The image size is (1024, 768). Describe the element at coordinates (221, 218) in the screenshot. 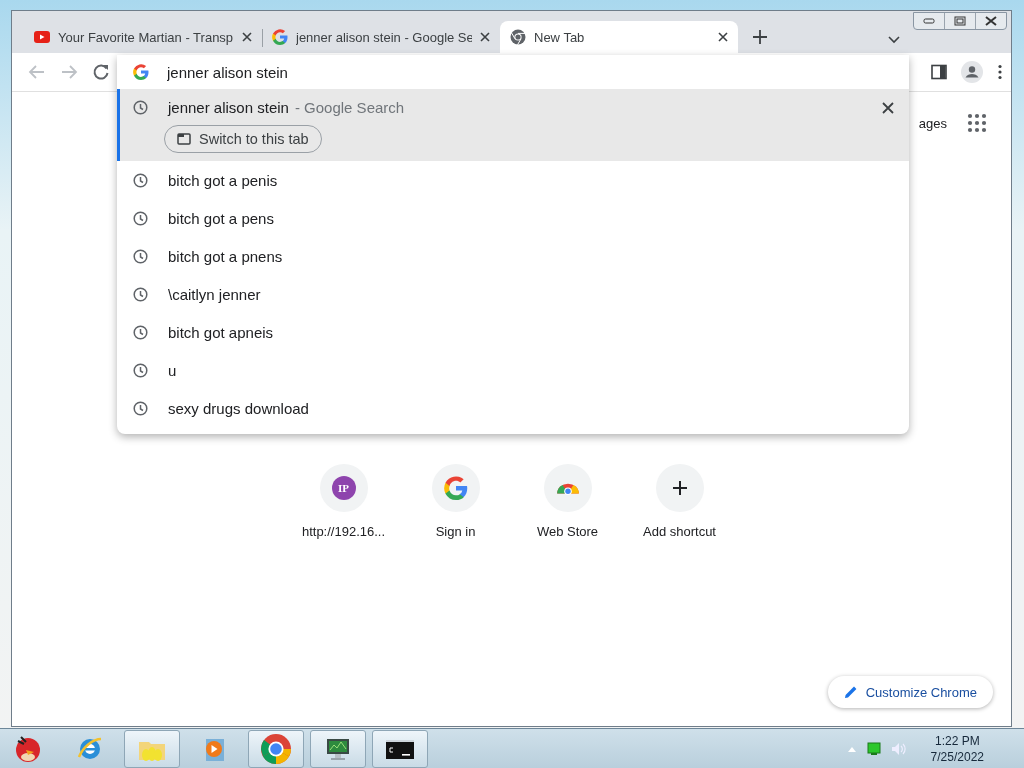

I see `suggestion-text: bitch got a pens` at that location.